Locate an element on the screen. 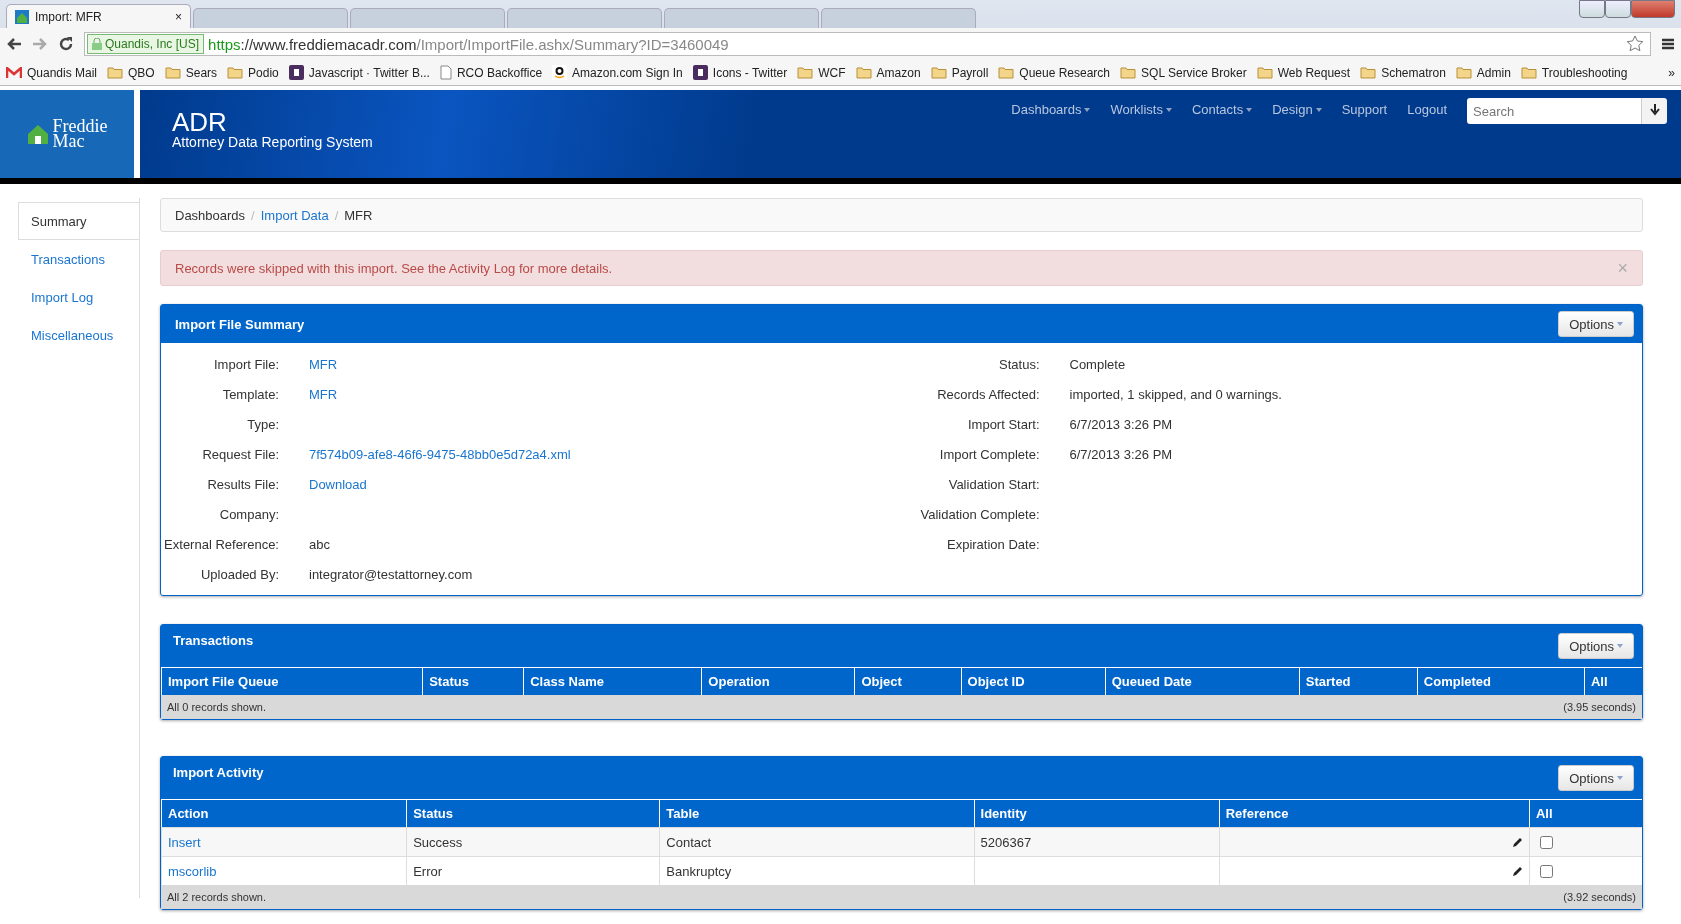  address-bar: Quandis, Inc [US] https://www.freddiemacadr.com/Import/ImportFile.ashx/Summary?ID=3460049 is located at coordinates (867, 44).